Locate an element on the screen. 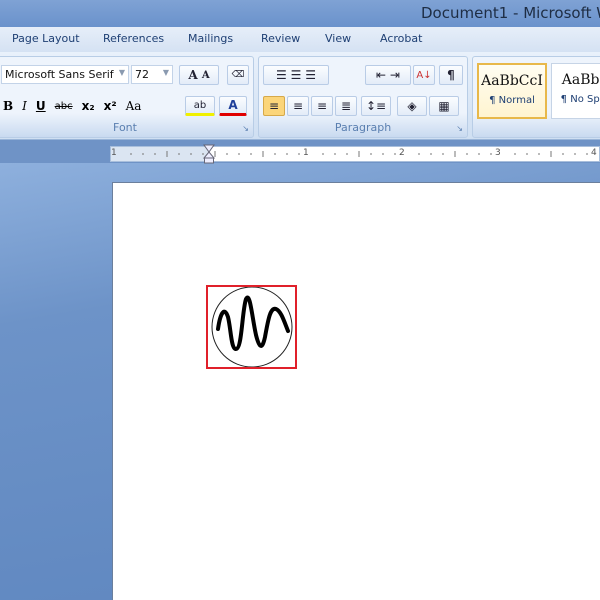  numbering-icon: ☰ is located at coordinates (296, 75).